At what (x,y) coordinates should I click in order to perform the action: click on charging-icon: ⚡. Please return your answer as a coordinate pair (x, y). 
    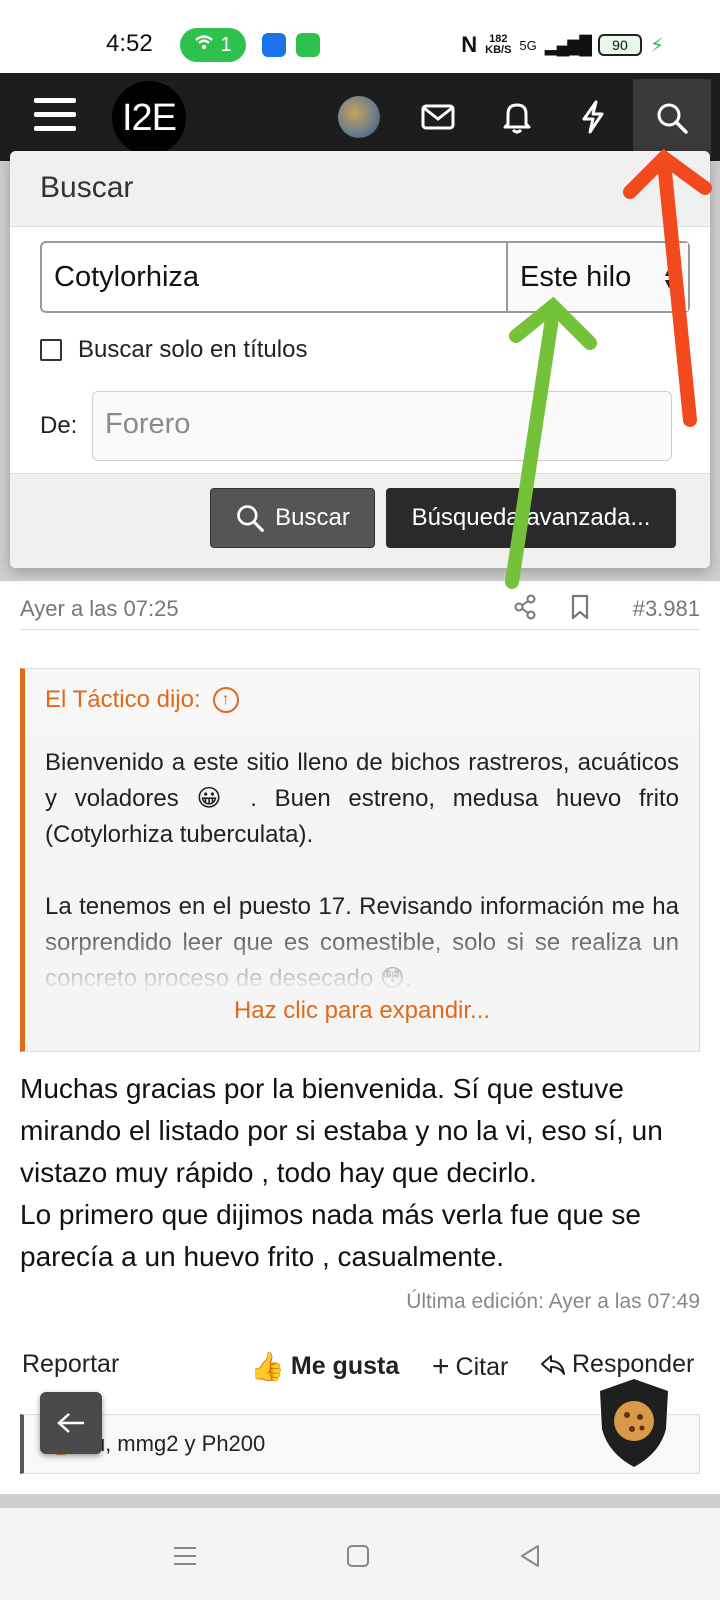
    Looking at the image, I should click on (656, 45).